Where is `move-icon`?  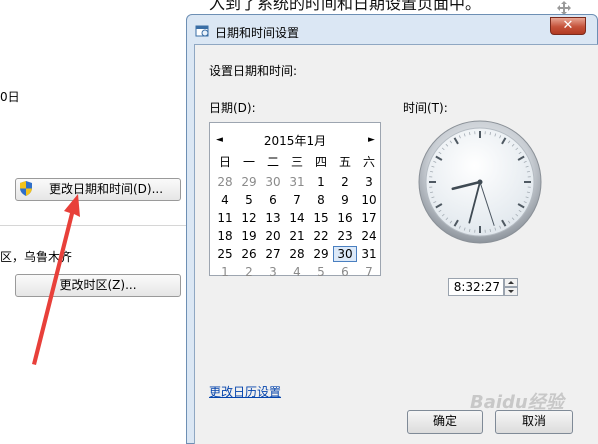 move-icon is located at coordinates (564, 8).